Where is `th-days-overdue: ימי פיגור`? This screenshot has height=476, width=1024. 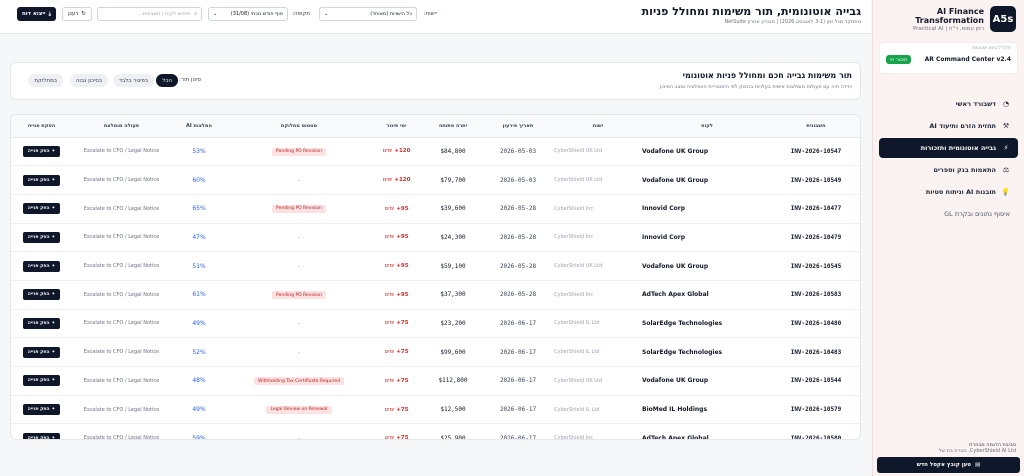 th-days-overdue: ימי פיגור is located at coordinates (396, 126).